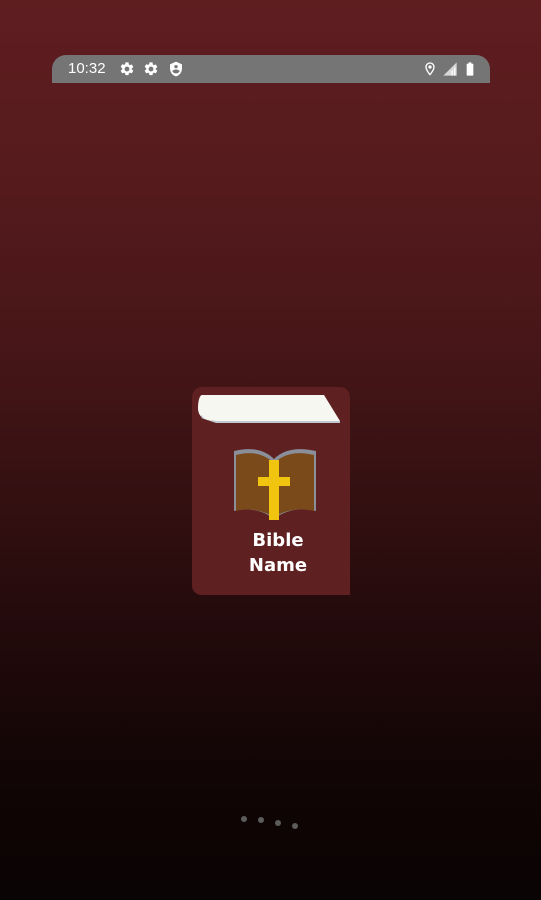 Image resolution: width=541 pixels, height=900 pixels. What do you see at coordinates (271, 492) in the screenshot?
I see `app-logo: Bible Name` at bounding box center [271, 492].